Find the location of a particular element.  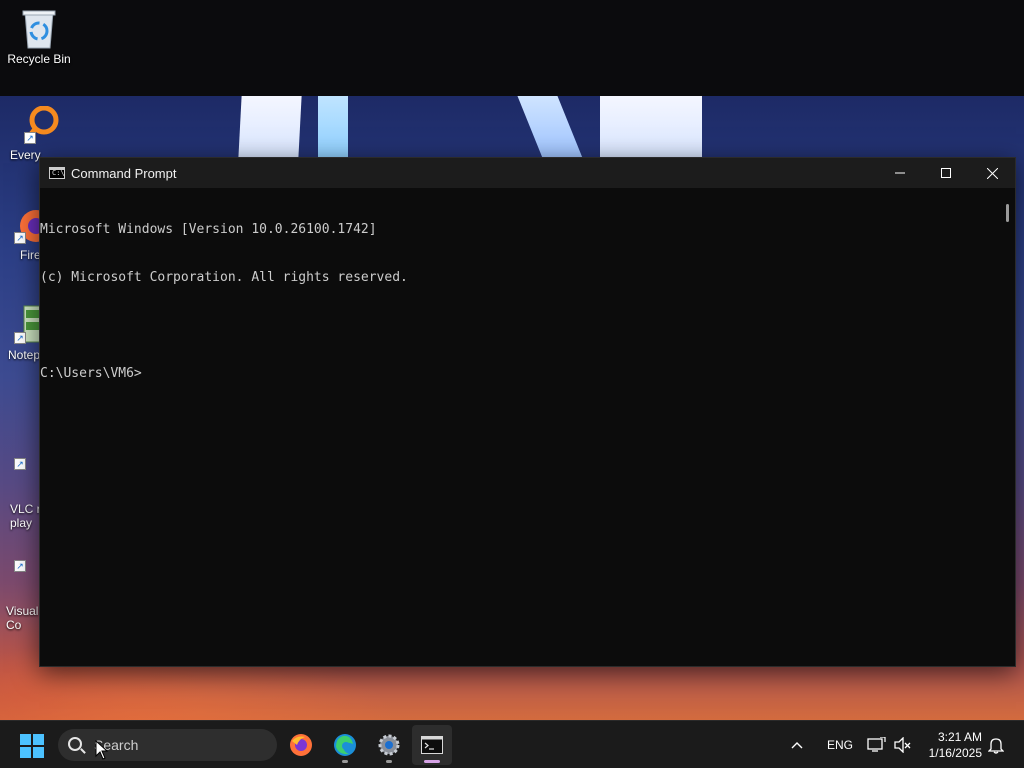

gear-icon is located at coordinates (389, 745).